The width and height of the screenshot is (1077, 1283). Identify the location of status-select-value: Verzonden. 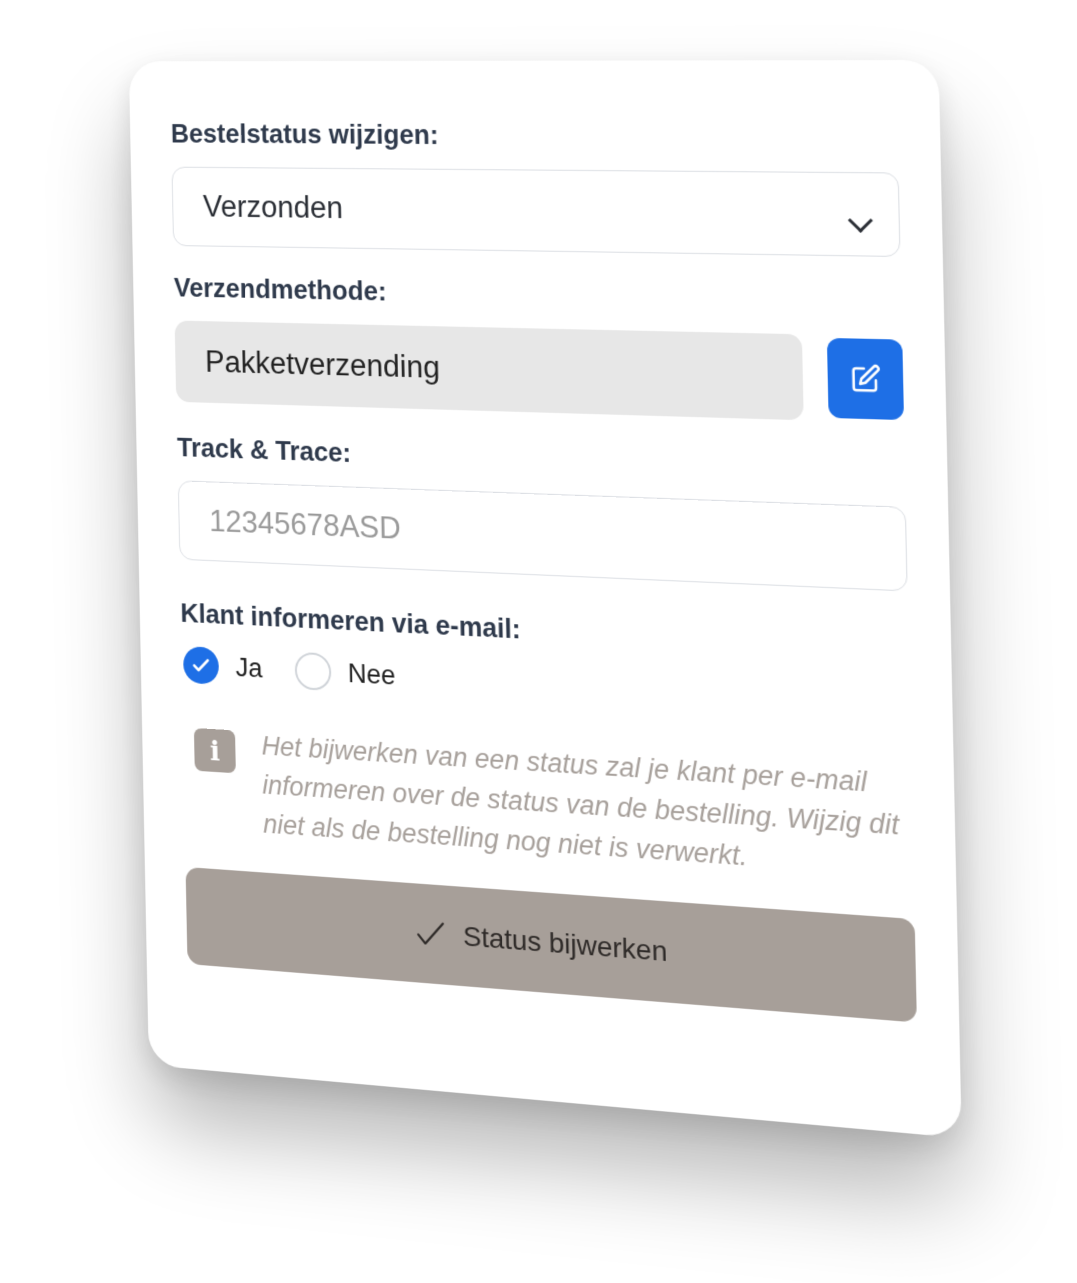
(273, 207).